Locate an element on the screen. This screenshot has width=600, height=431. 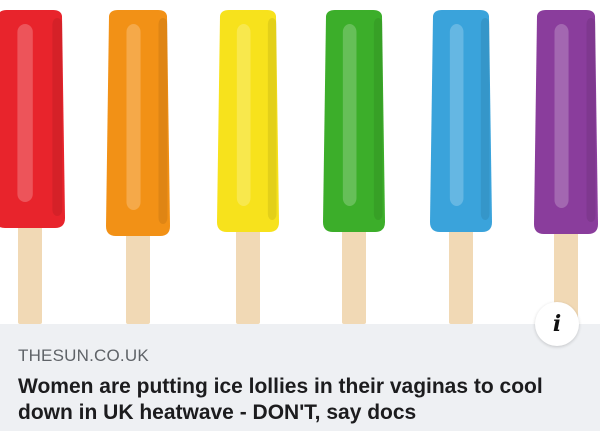
lolly-stick-red is located at coordinates (30, 273).